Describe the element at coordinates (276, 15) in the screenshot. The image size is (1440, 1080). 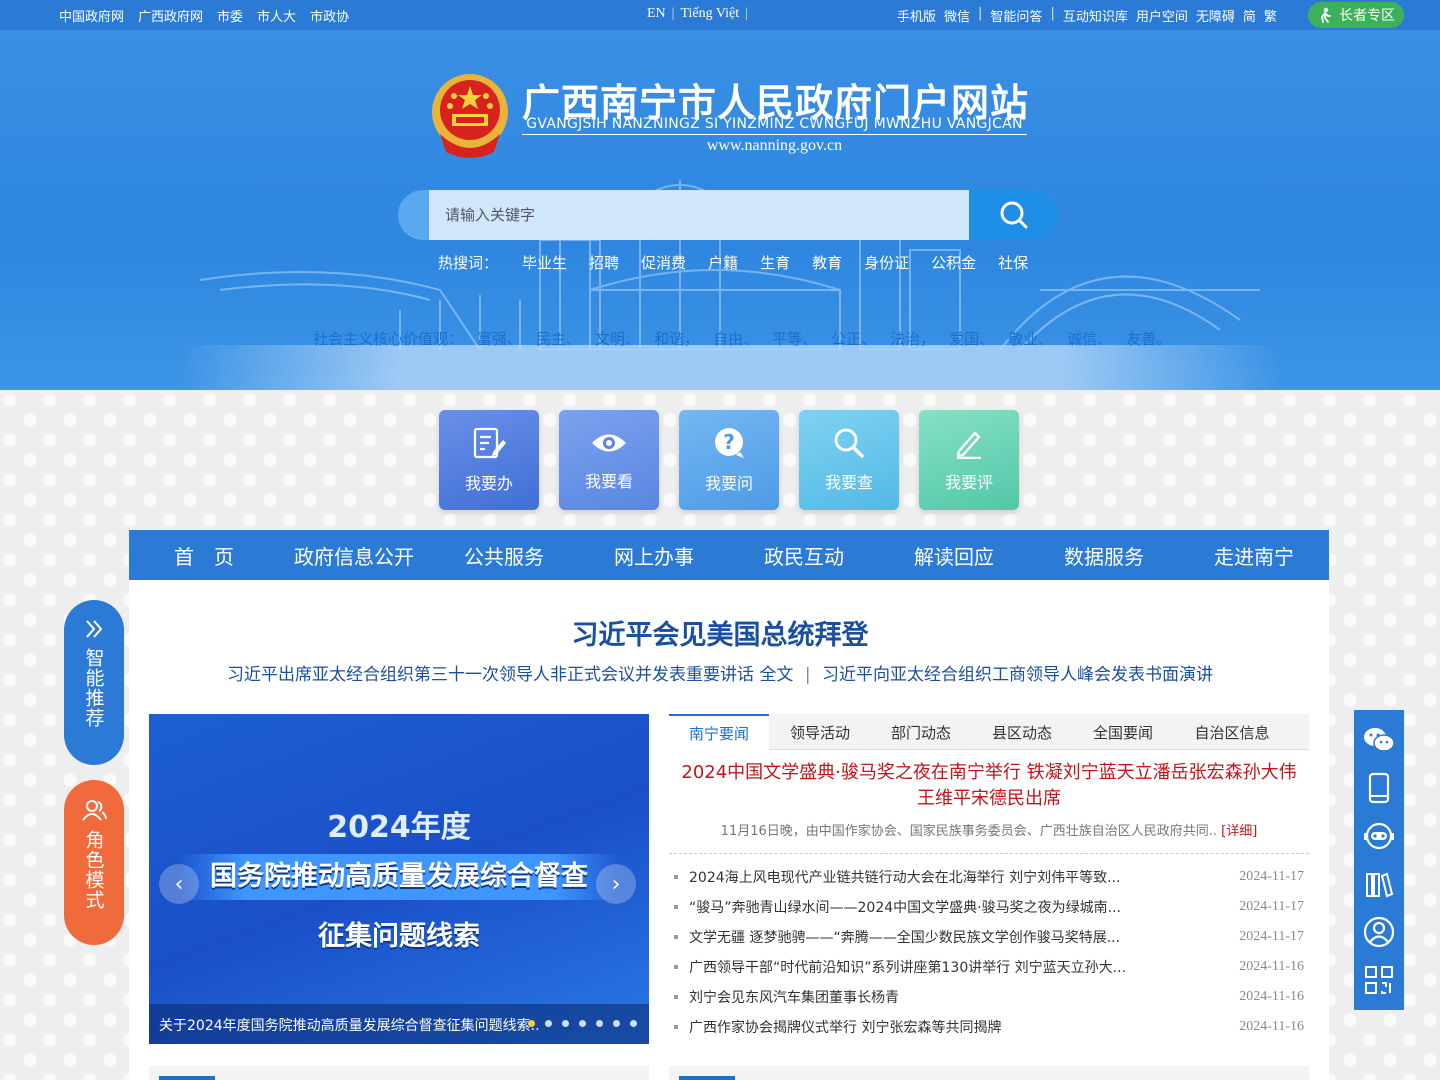
I see `link-shirenda: 市人大` at that location.